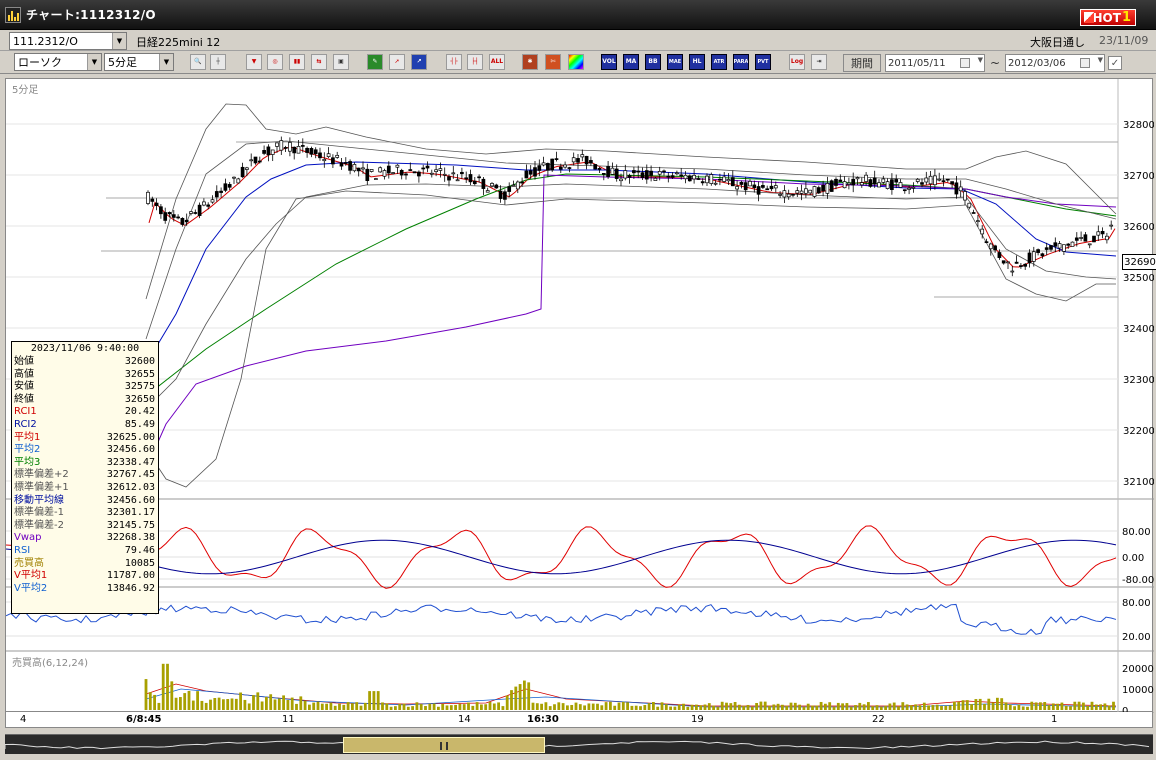 The height and width of the screenshot is (760, 1156). I want to click on bar-chart-icon: ▮▮, so click(297, 62).